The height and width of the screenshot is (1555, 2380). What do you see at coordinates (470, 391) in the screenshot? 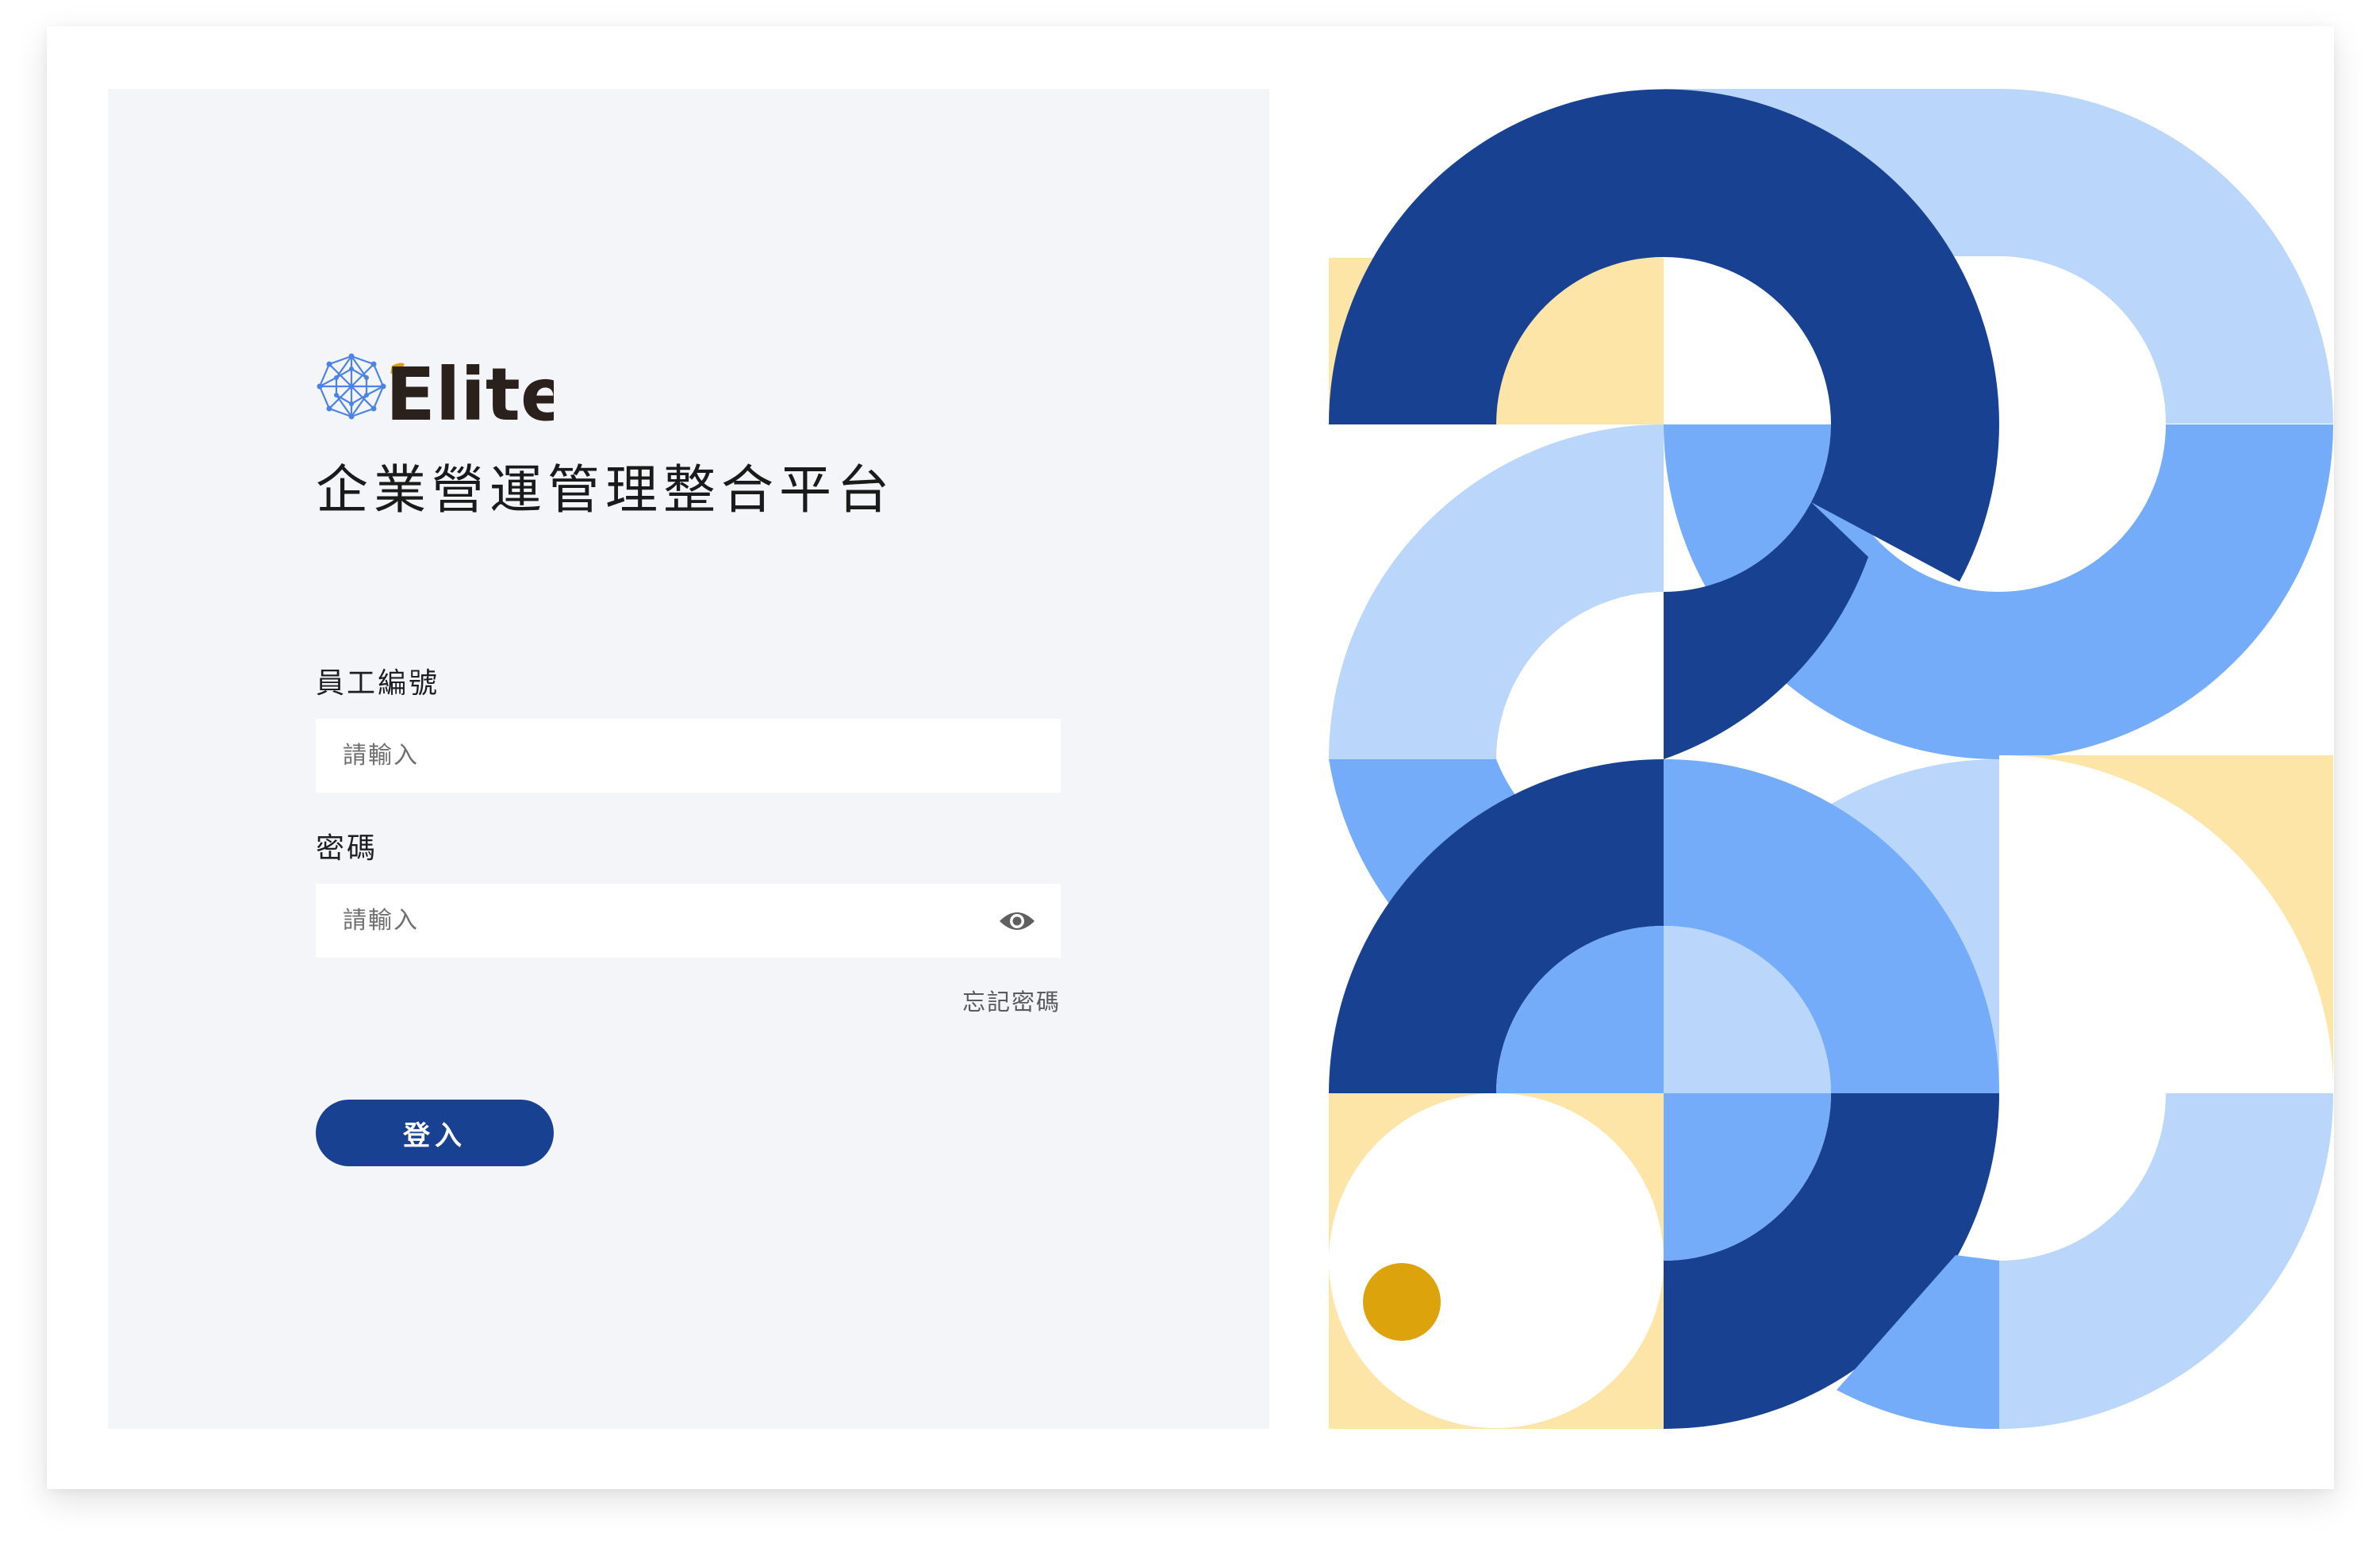
I see `logo-wordmark: Elite` at bounding box center [470, 391].